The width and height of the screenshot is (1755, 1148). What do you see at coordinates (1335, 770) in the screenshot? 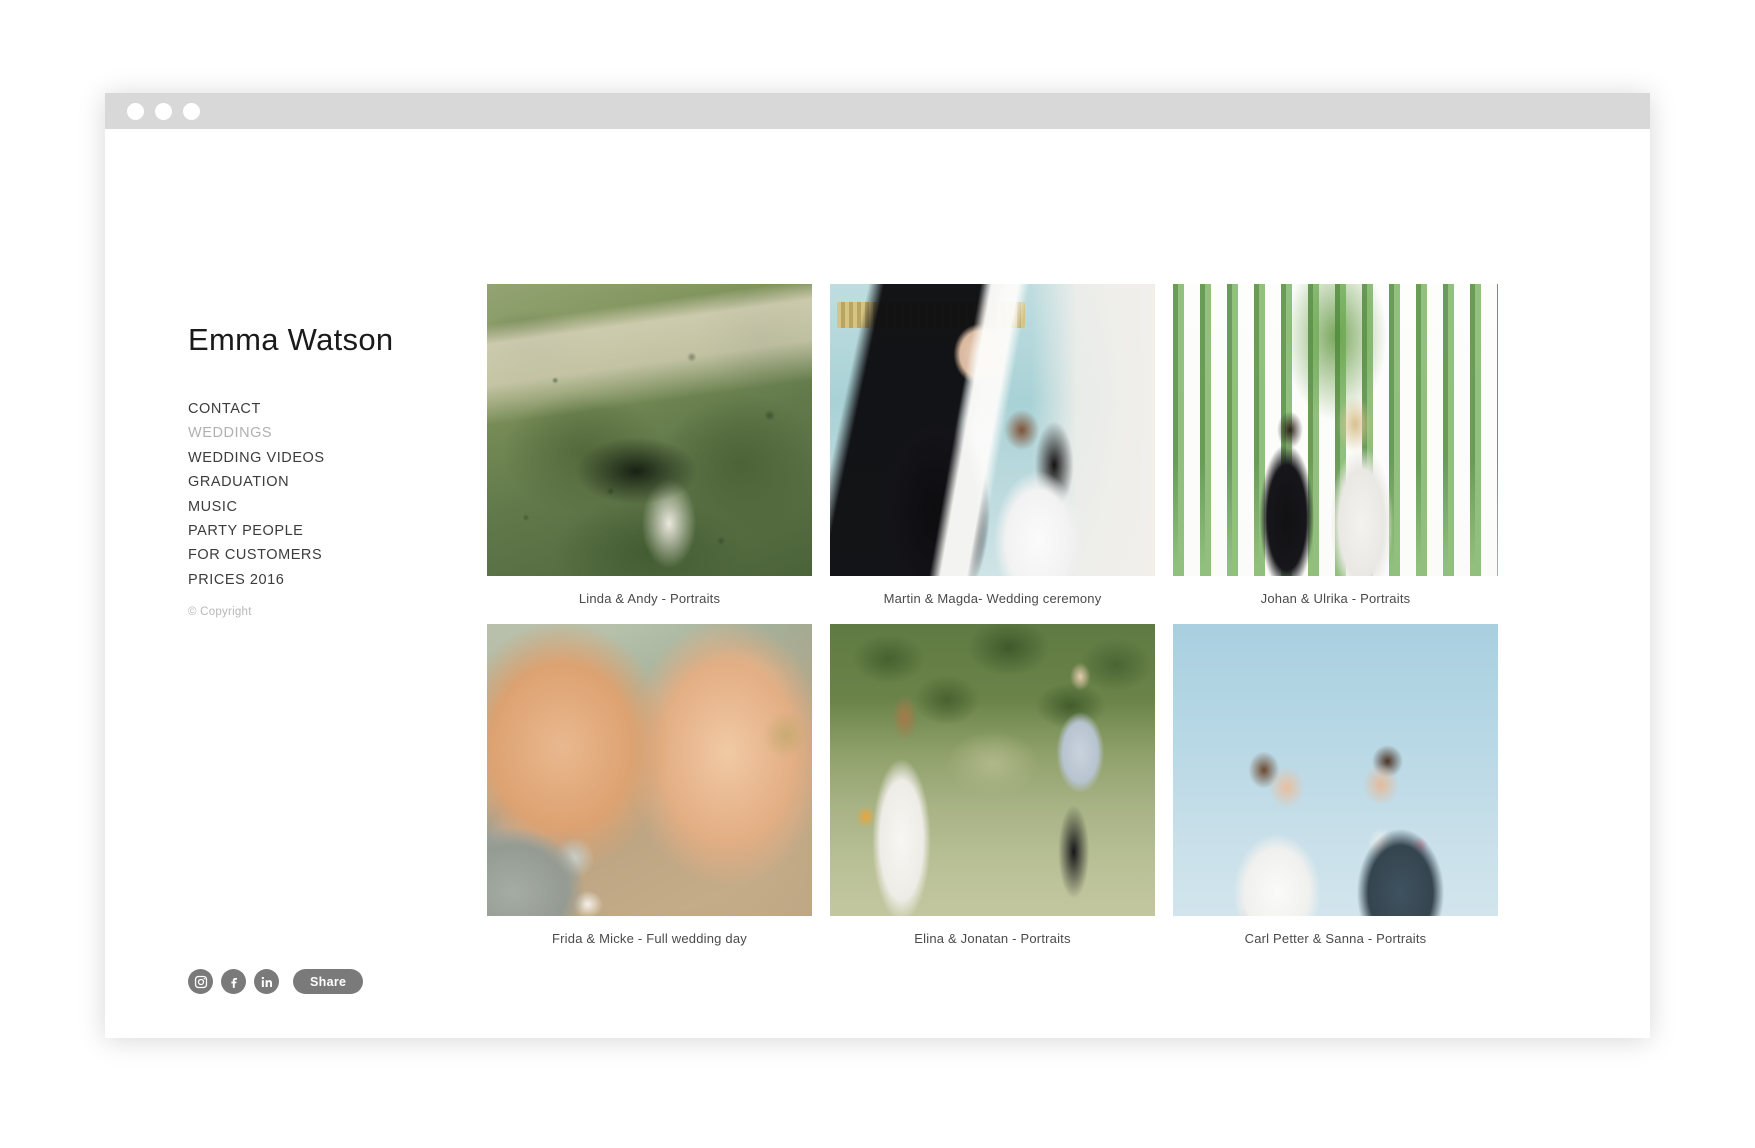
I see `gallery-photo-carl-petter-sanna` at bounding box center [1335, 770].